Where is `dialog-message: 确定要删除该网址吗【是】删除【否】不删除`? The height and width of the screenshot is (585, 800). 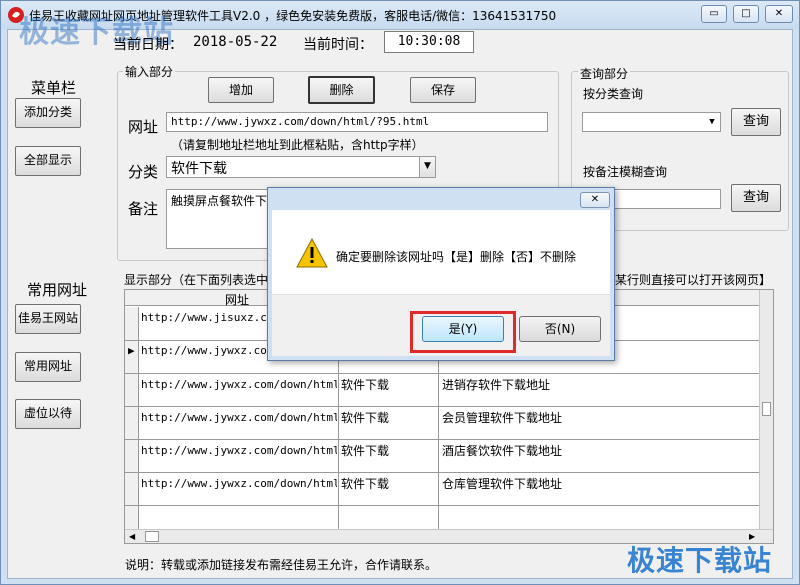
dialog-message: 确定要删除该网址吗【是】删除【否】不删除 is located at coordinates (456, 257).